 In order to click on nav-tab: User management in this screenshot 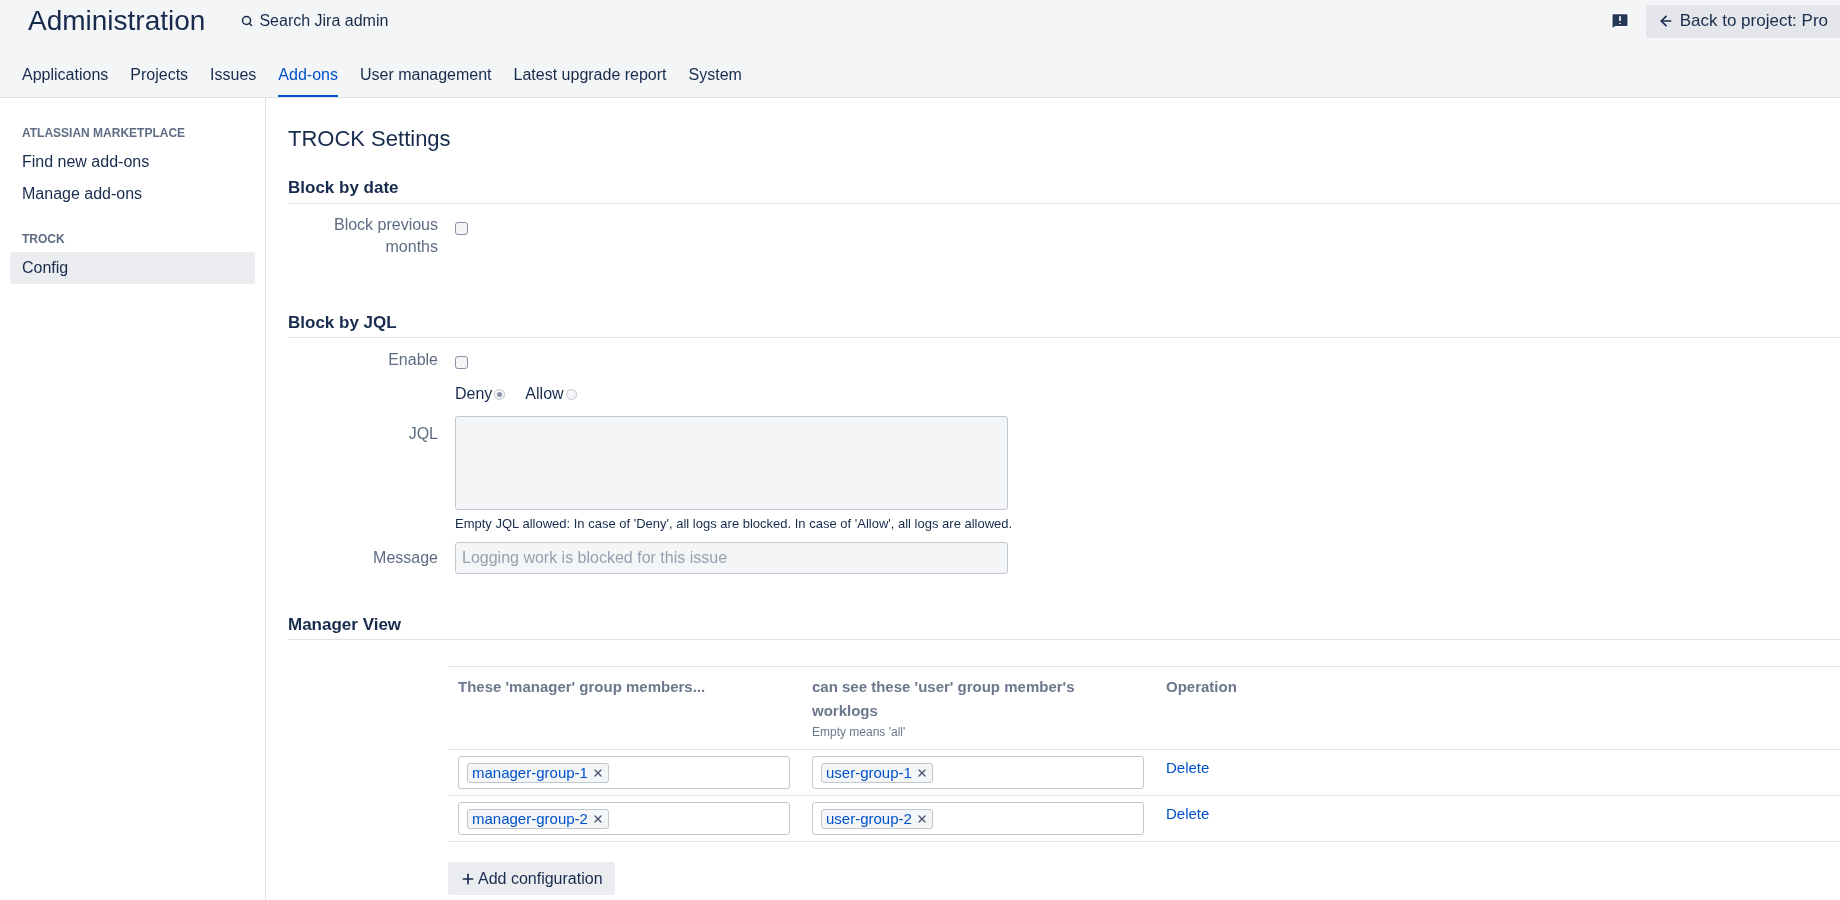, I will do `click(425, 80)`.